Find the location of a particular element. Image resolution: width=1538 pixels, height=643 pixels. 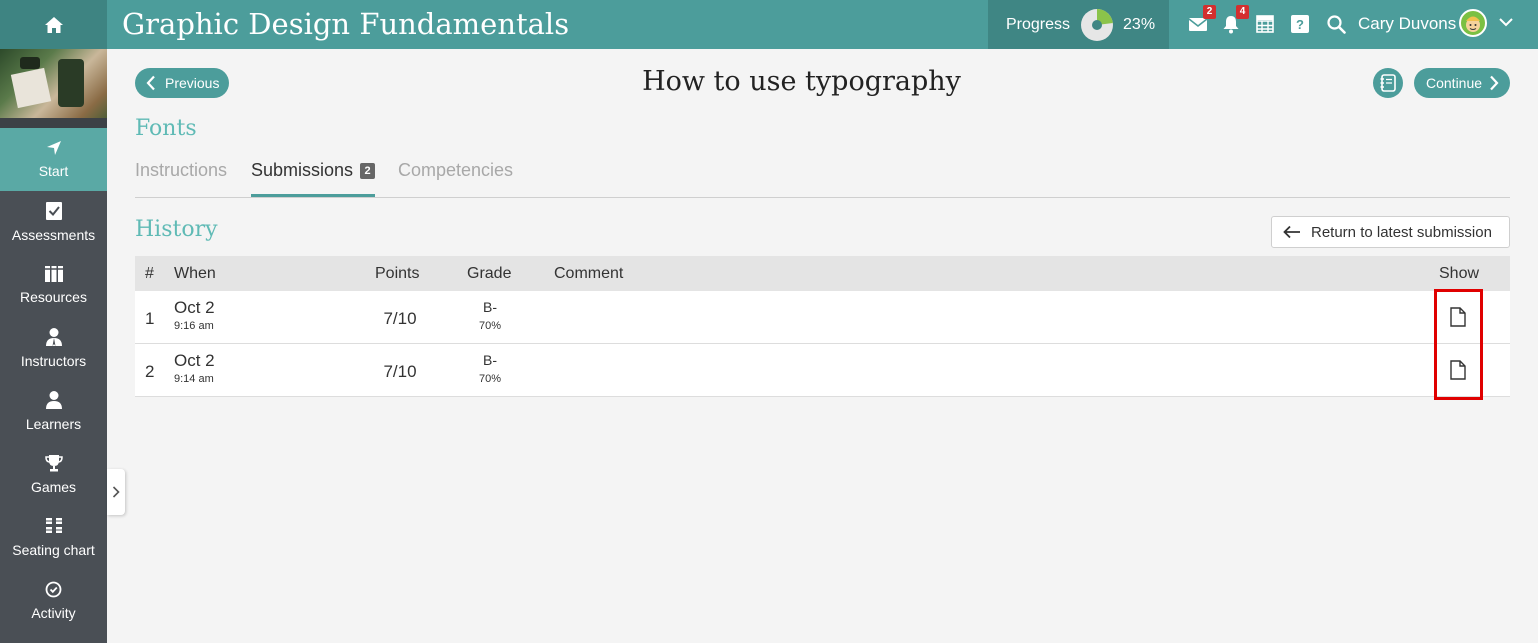

section-title: Fonts is located at coordinates (166, 128).